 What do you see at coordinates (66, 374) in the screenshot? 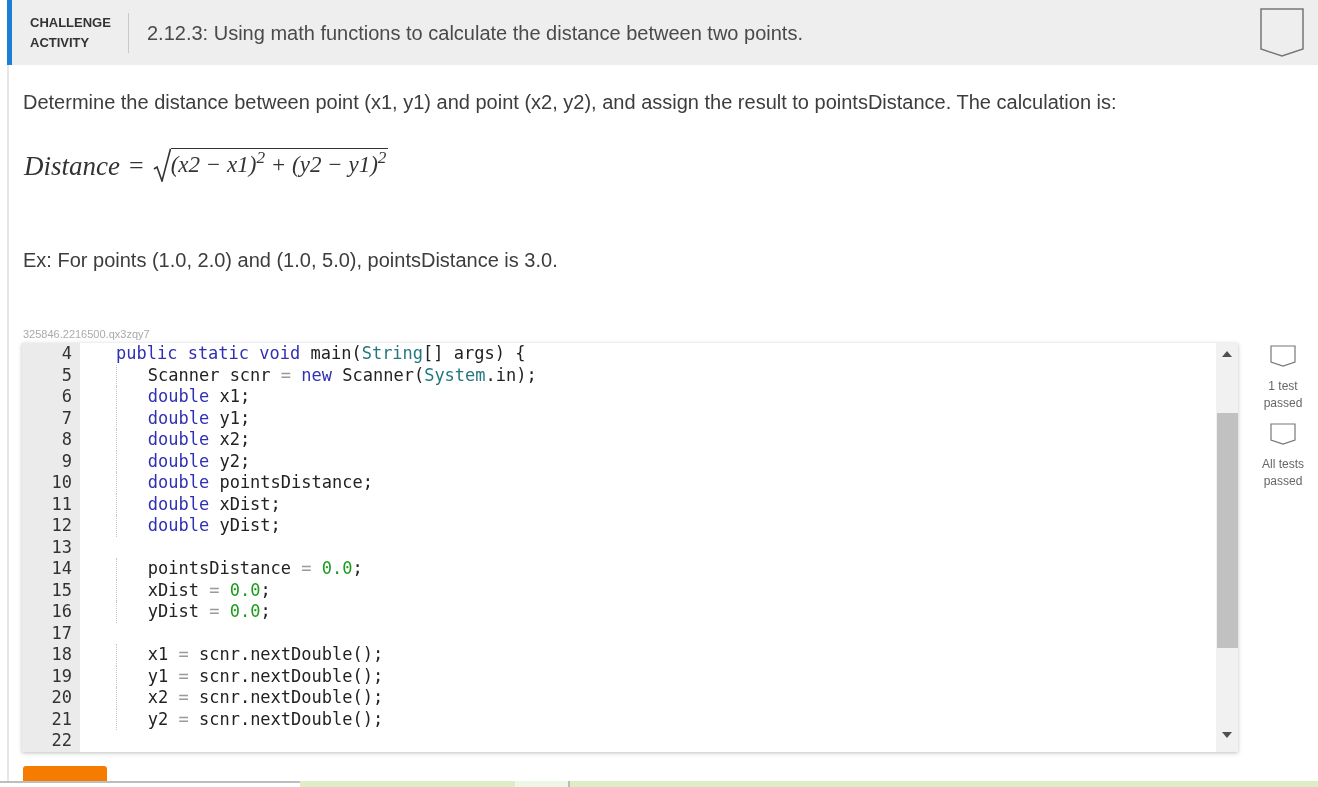
I see `line-number: 5` at bounding box center [66, 374].